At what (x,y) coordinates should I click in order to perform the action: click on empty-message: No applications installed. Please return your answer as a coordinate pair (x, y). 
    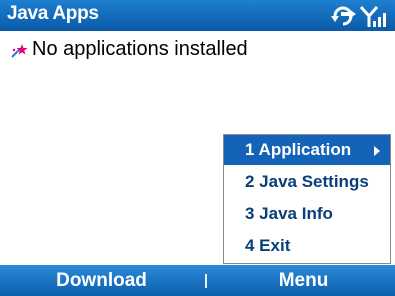
    Looking at the image, I should click on (140, 49).